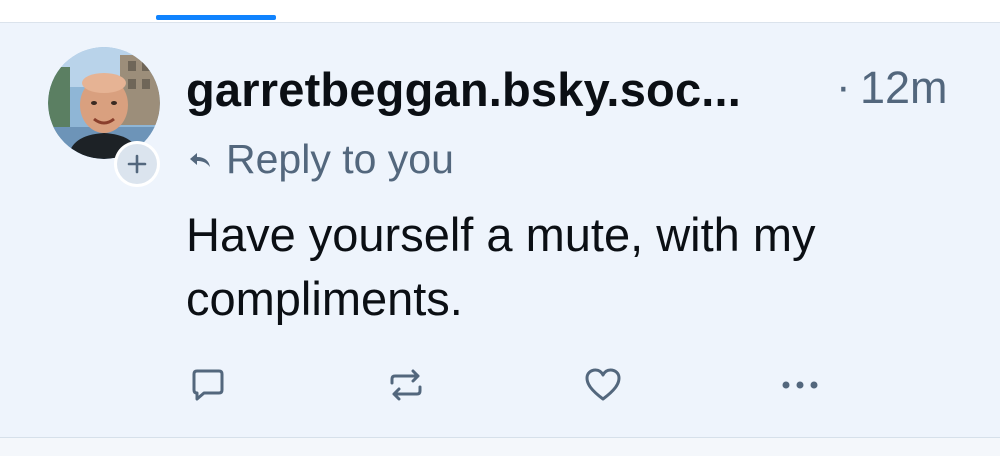  I want to click on repost-icon, so click(406, 385).